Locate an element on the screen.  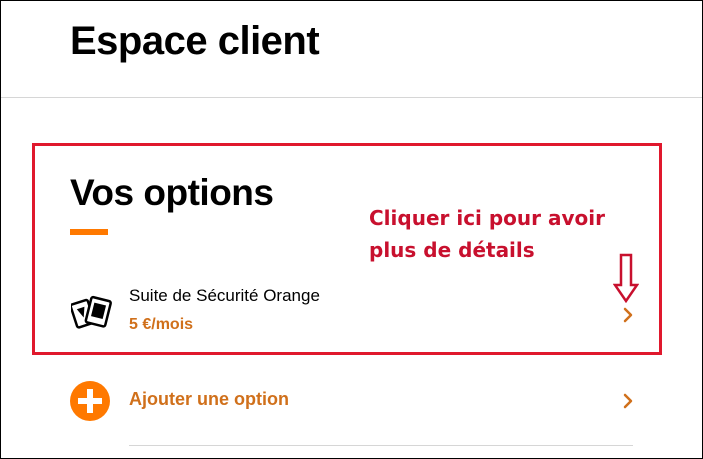
divider is located at coordinates (381, 445).